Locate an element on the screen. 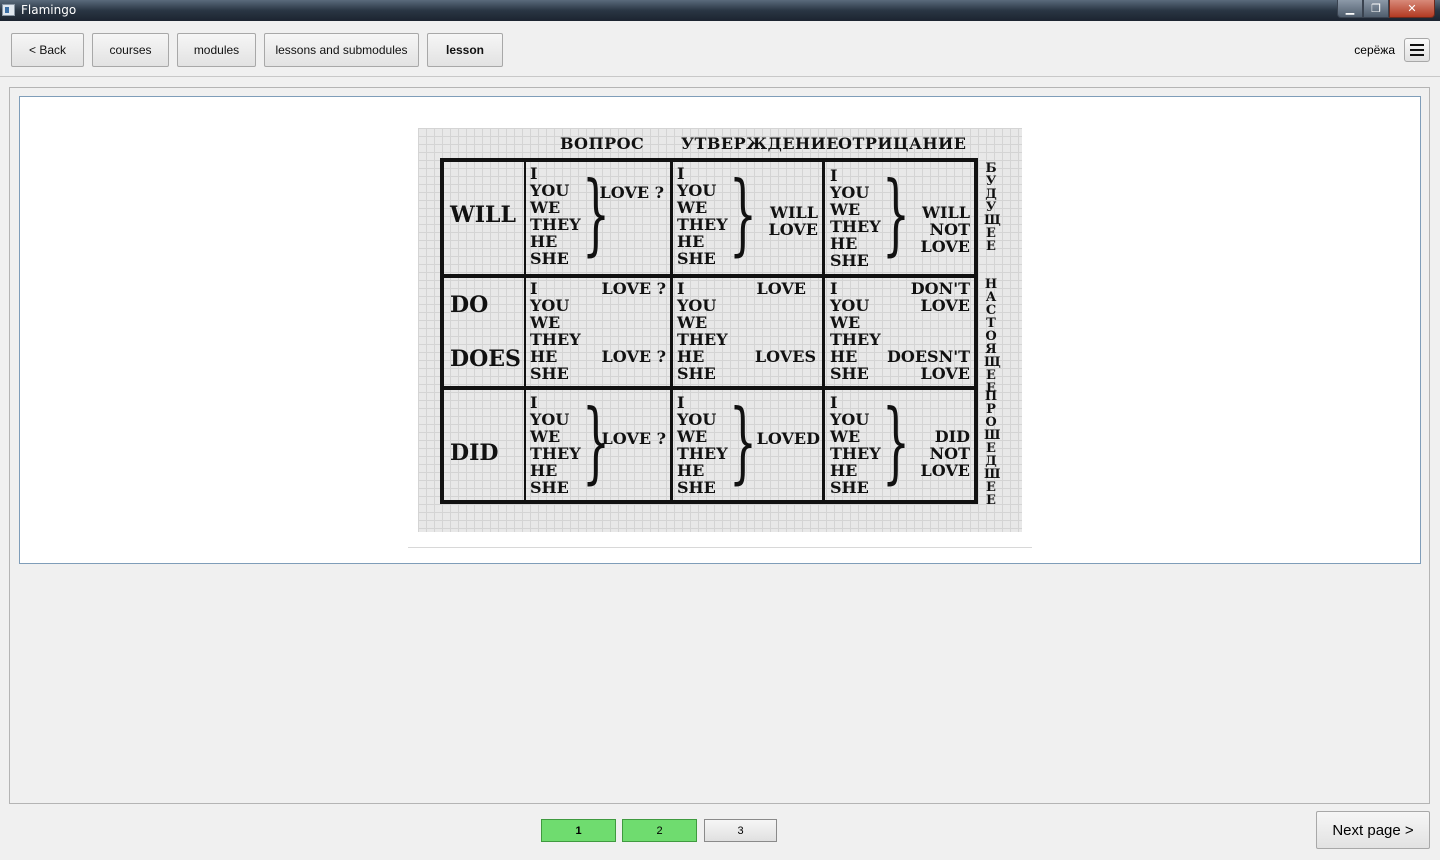 The width and height of the screenshot is (1440, 860). page-button-2: 2 is located at coordinates (659, 830).